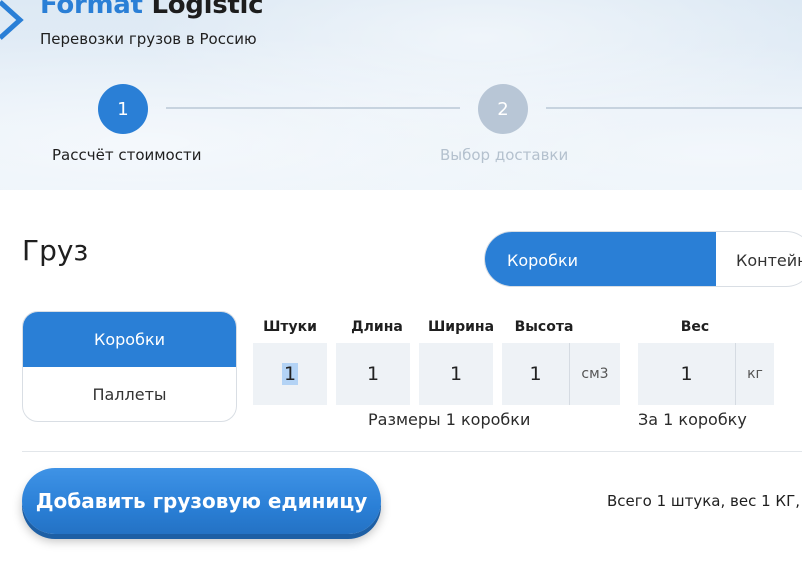 Image resolution: width=802 pixels, height=565 pixels. I want to click on step-1-indicator: 1, so click(123, 109).